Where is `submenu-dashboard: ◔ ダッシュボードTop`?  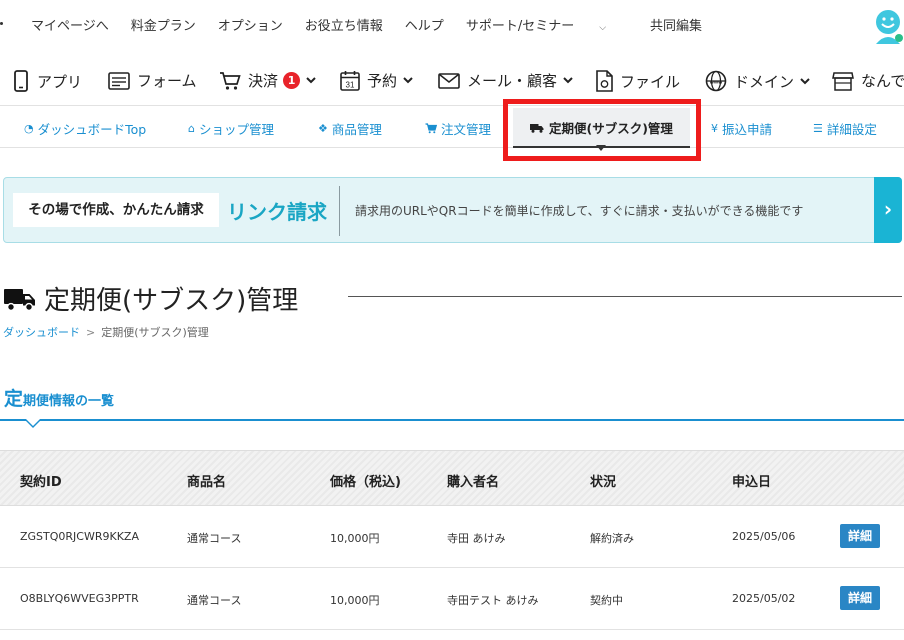
submenu-dashboard: ◔ ダッシュボードTop is located at coordinates (85, 128).